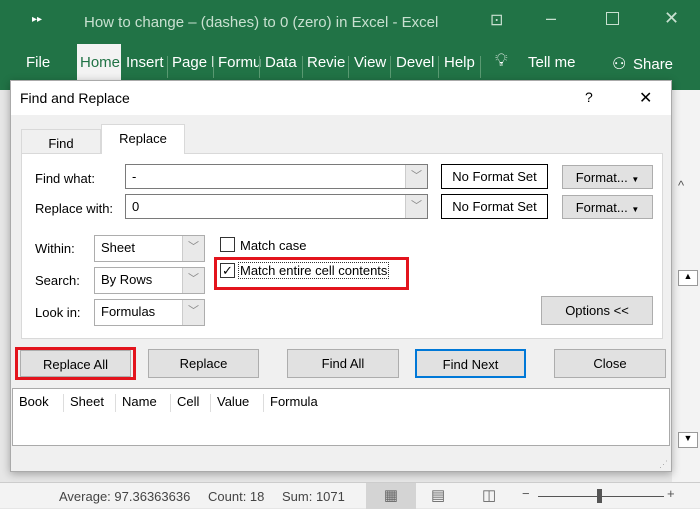  What do you see at coordinates (610, 363) in the screenshot?
I see `close-button: Close` at bounding box center [610, 363].